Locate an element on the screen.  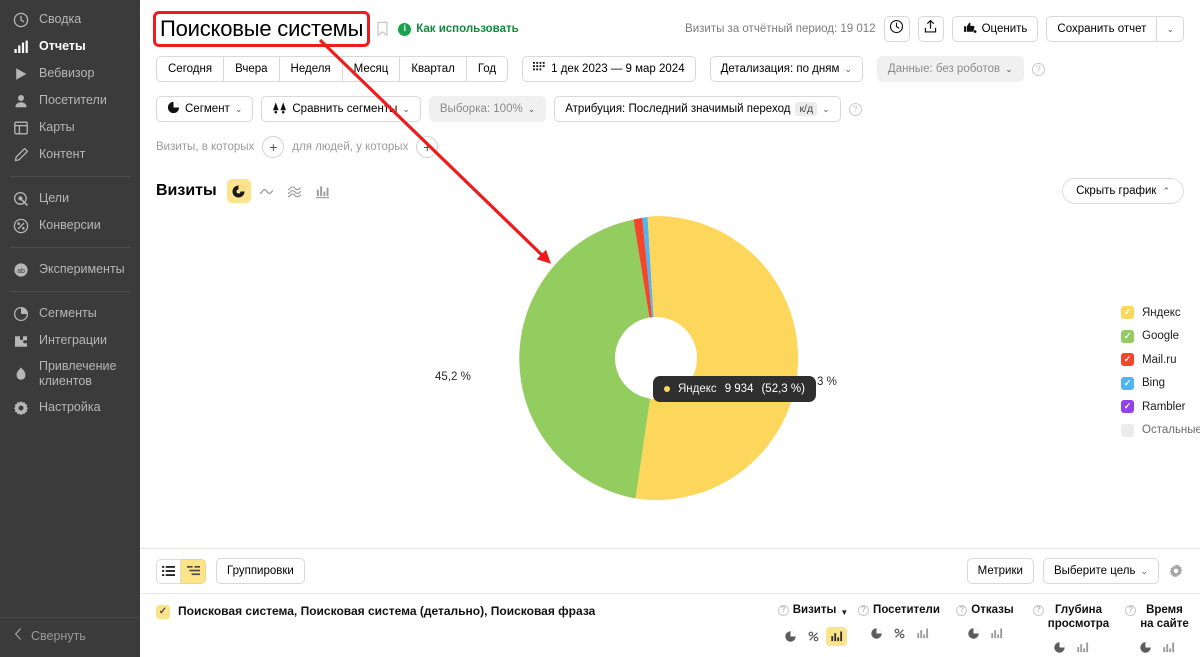
rate-button: Оценить is located at coordinates (995, 29).